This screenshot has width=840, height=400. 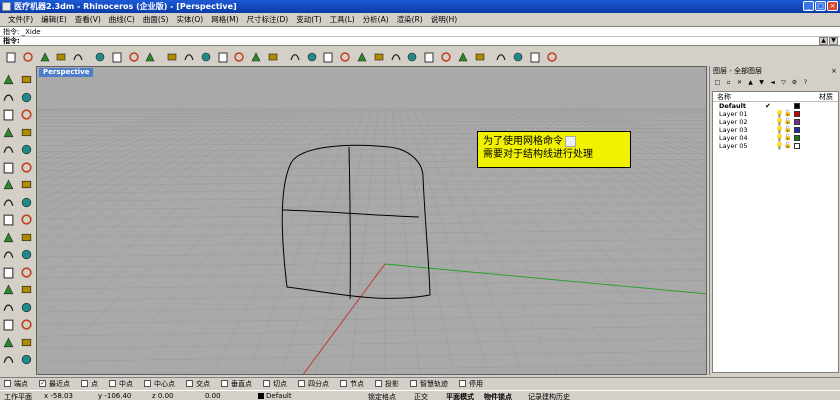 I want to click on surface-icon, so click(x=8, y=184).